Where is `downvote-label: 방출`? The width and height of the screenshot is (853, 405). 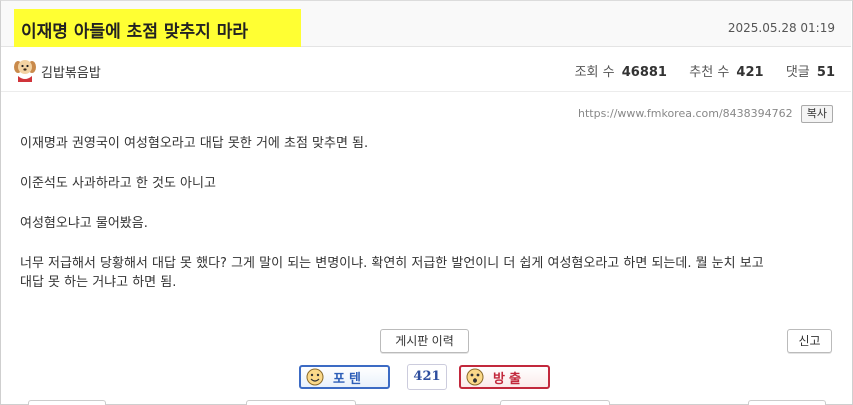 downvote-label: 방출 is located at coordinates (509, 379).